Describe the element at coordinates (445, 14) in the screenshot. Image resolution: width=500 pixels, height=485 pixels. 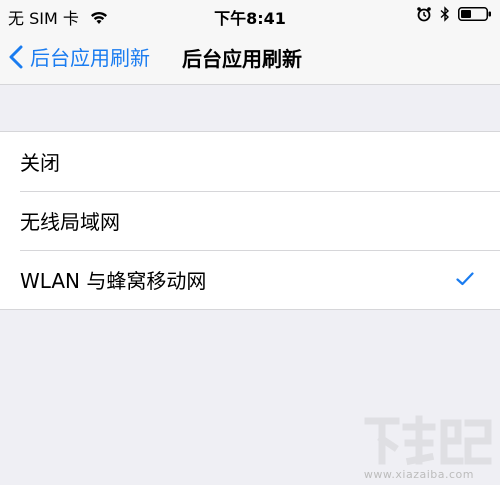
I see `bluetooth-icon` at that location.